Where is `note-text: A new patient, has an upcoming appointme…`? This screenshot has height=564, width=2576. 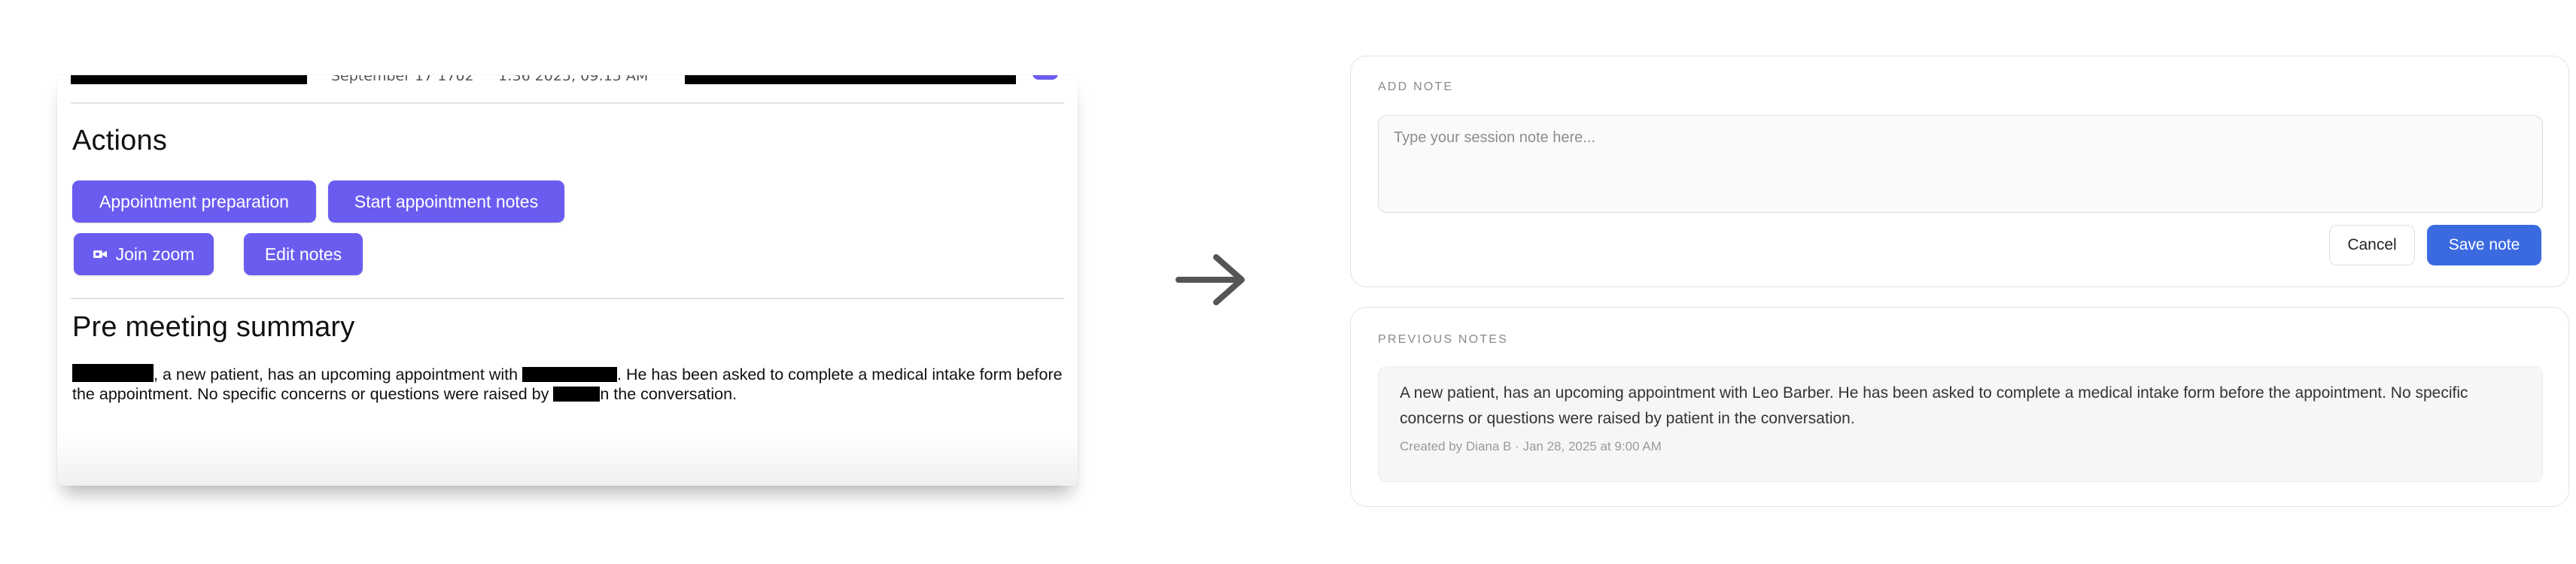 note-text: A new patient, has an upcoming appointme… is located at coordinates (1934, 405).